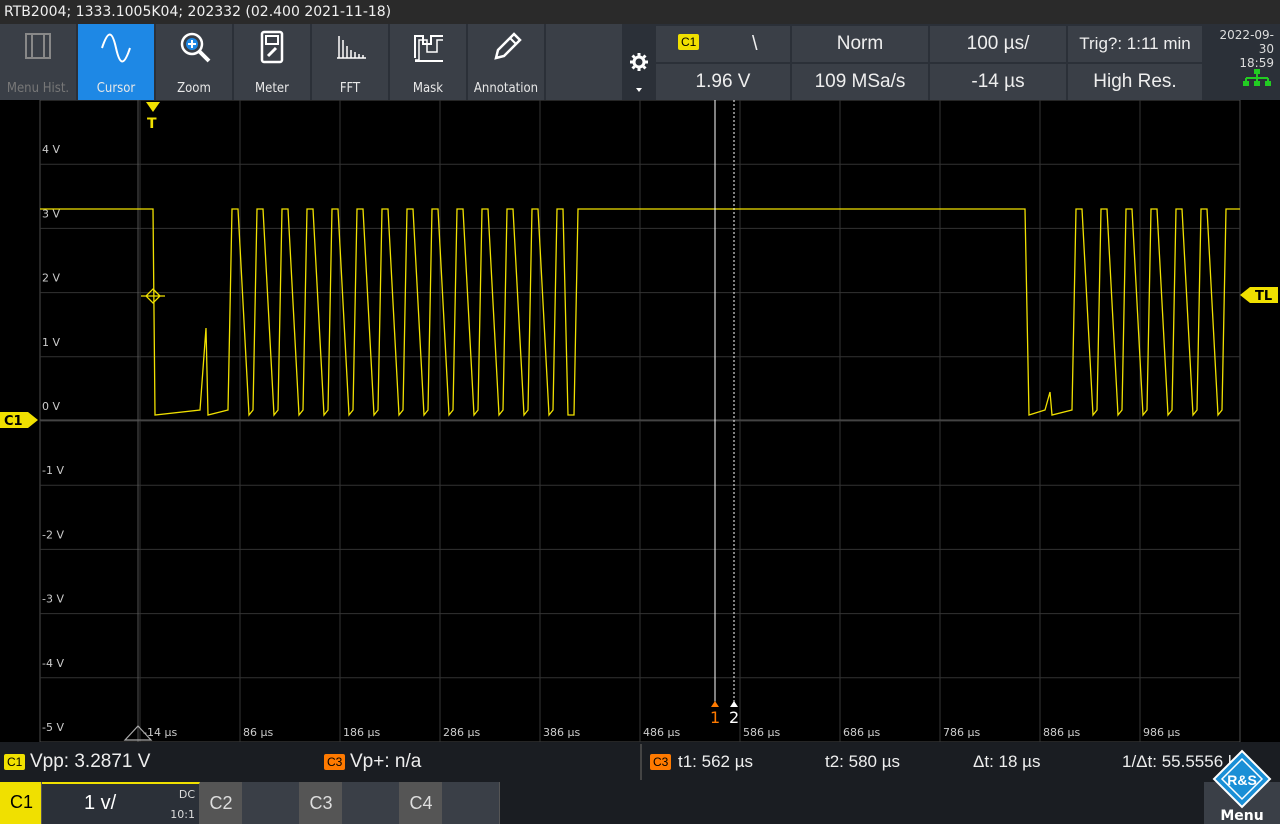 The height and width of the screenshot is (824, 1280). What do you see at coordinates (998, 82) in the screenshot?
I see `horizontal-position-cell: -14 µs` at bounding box center [998, 82].